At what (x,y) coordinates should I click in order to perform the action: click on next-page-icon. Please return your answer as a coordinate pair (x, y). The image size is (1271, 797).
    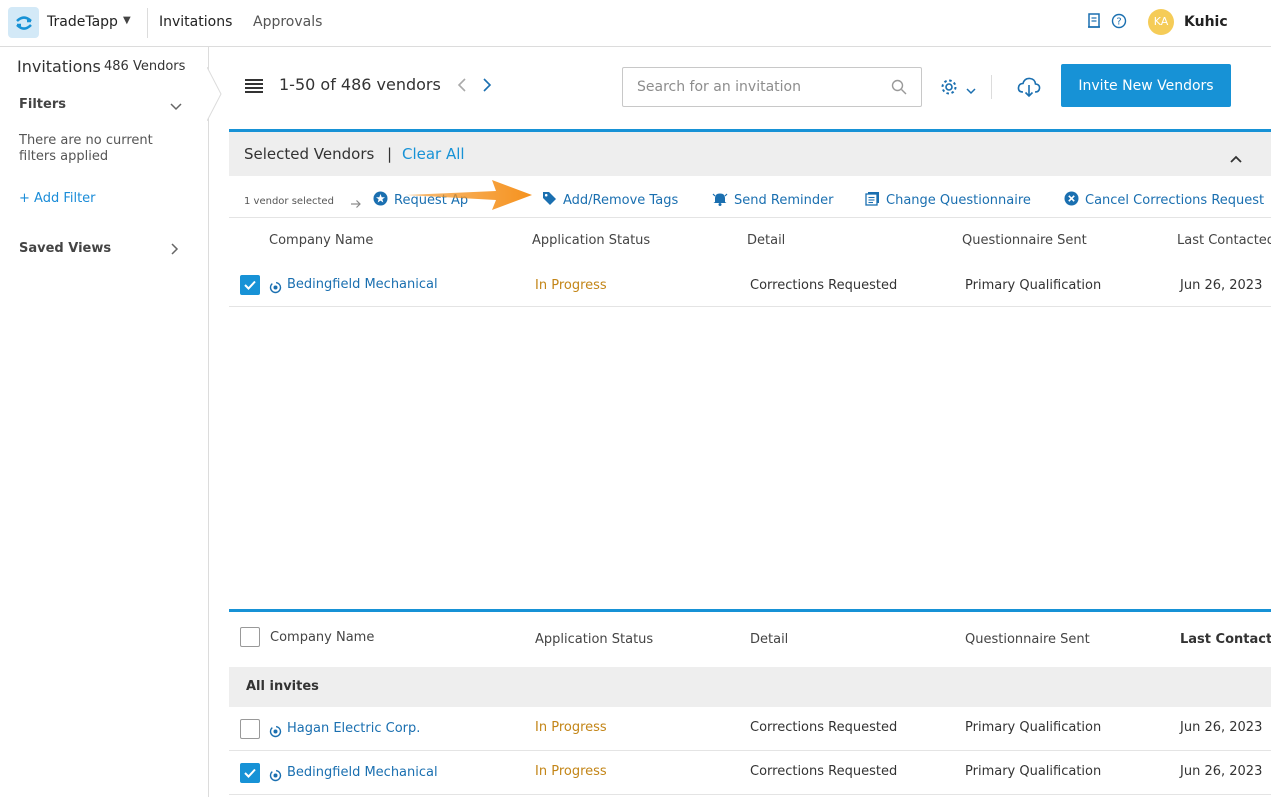
    Looking at the image, I should click on (487, 87).